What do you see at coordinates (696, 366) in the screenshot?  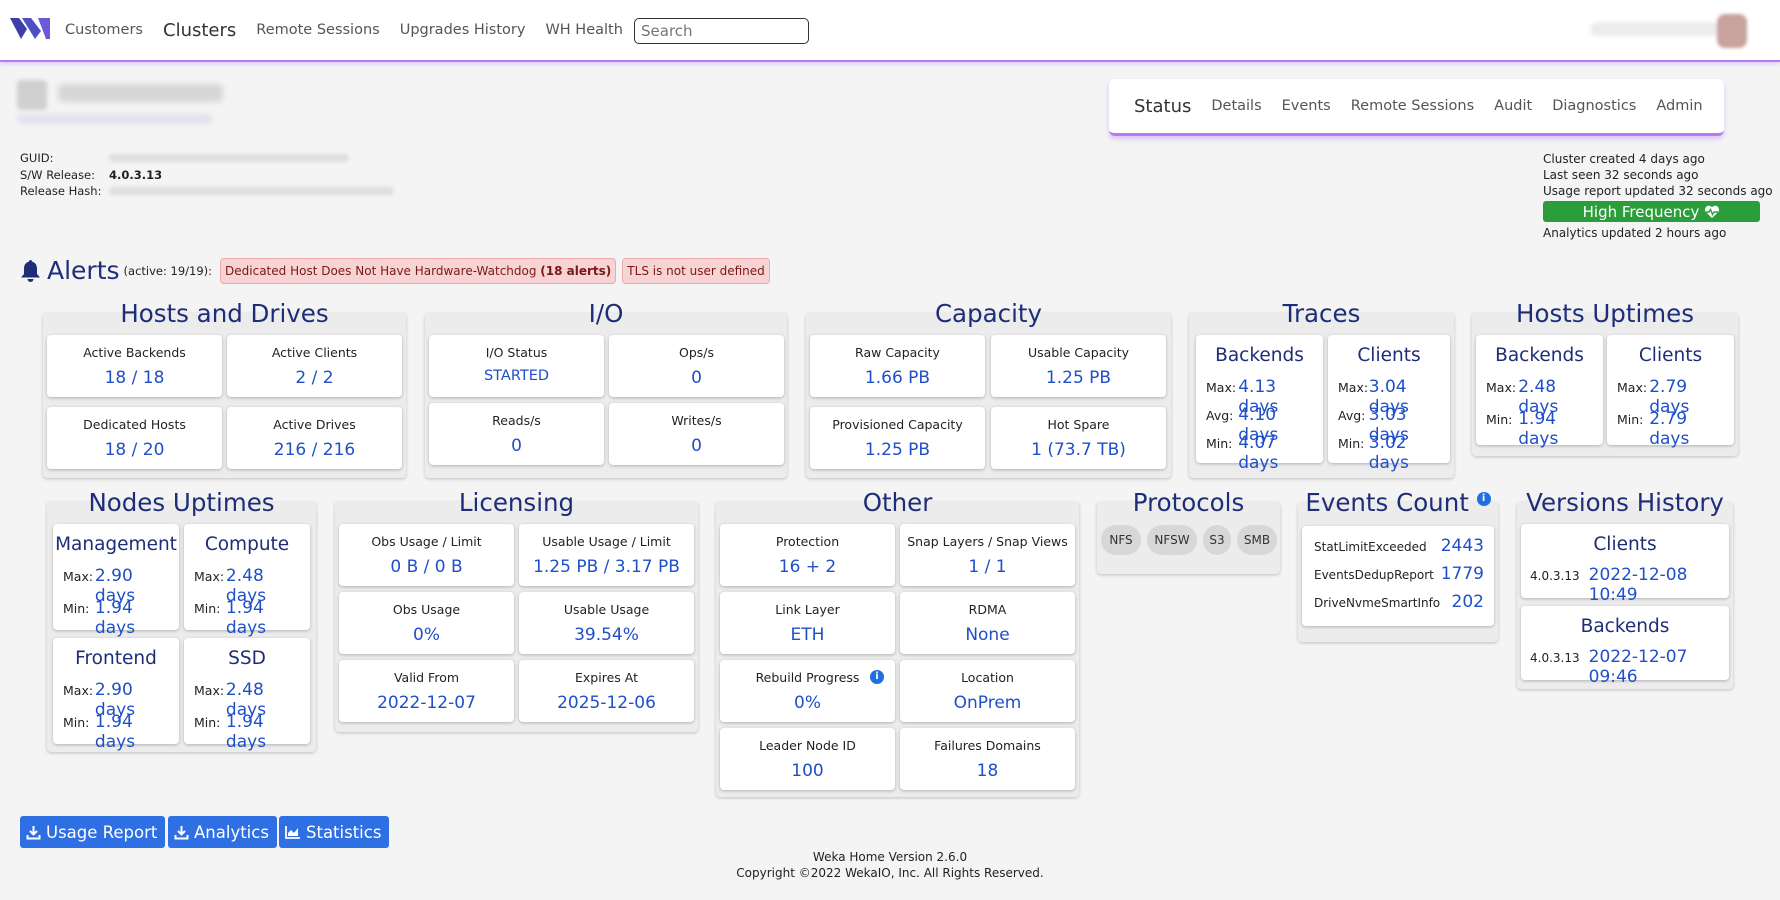 I see `ops-card: Ops/s 0` at bounding box center [696, 366].